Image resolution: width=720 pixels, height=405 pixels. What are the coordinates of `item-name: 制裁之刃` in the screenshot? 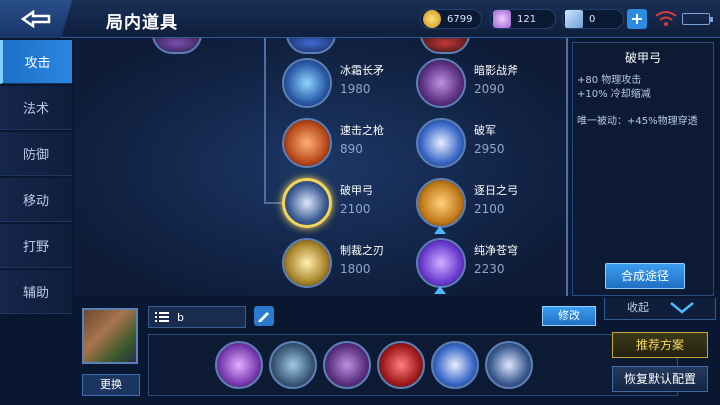 It's located at (362, 250).